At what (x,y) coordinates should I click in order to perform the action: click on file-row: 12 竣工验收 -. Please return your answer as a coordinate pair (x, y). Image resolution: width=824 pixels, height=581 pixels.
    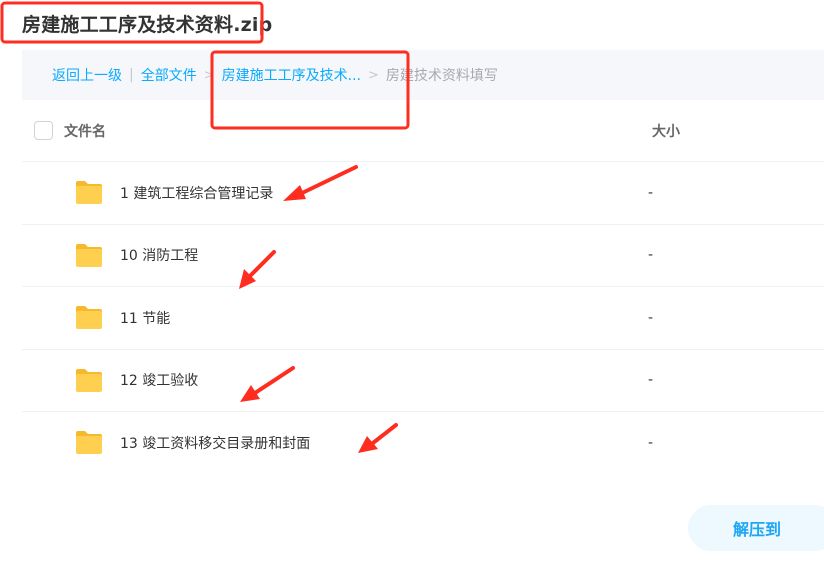
    Looking at the image, I should click on (423, 381).